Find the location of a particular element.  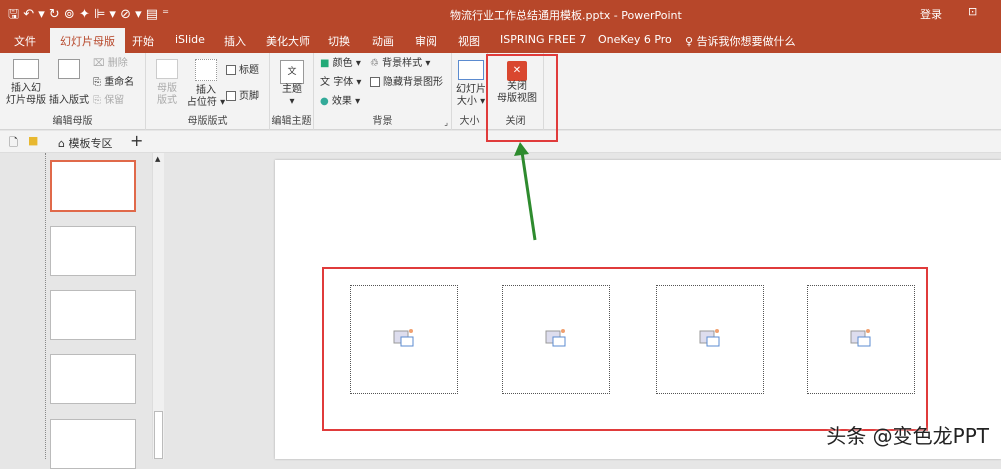

group-size: 幻灯片 大小 ▾ 大小 is located at coordinates (470, 91).